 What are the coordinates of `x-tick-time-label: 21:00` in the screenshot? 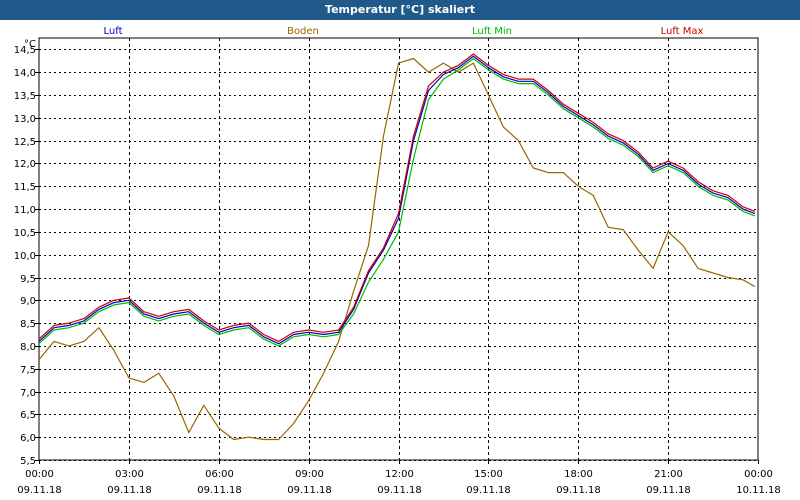 It's located at (668, 474).